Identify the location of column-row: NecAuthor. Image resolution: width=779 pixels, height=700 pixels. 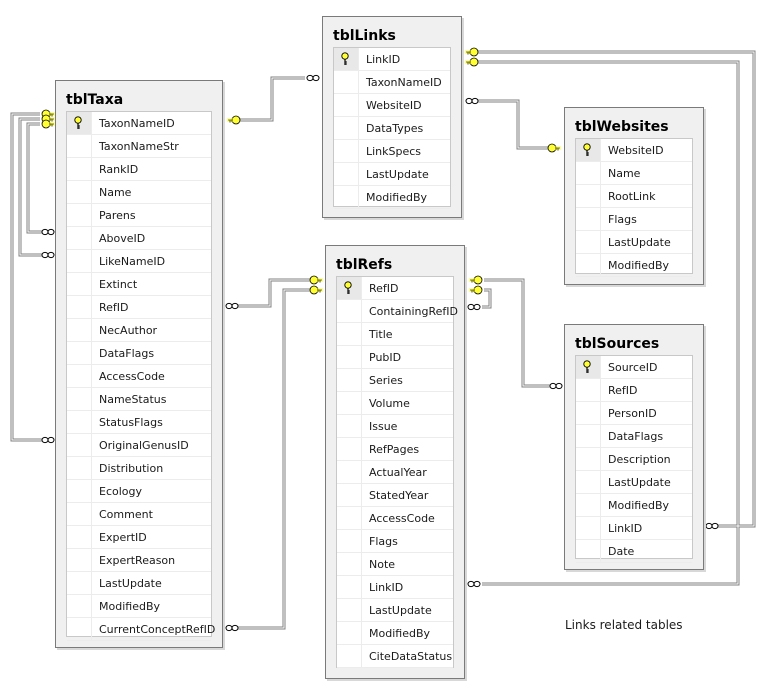
(139, 330).